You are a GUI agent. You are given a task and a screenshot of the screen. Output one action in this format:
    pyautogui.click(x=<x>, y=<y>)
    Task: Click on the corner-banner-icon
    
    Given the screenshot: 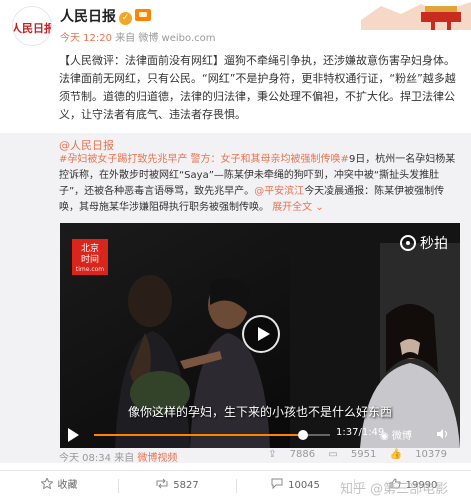 What is the action you would take?
    pyautogui.click(x=416, y=16)
    